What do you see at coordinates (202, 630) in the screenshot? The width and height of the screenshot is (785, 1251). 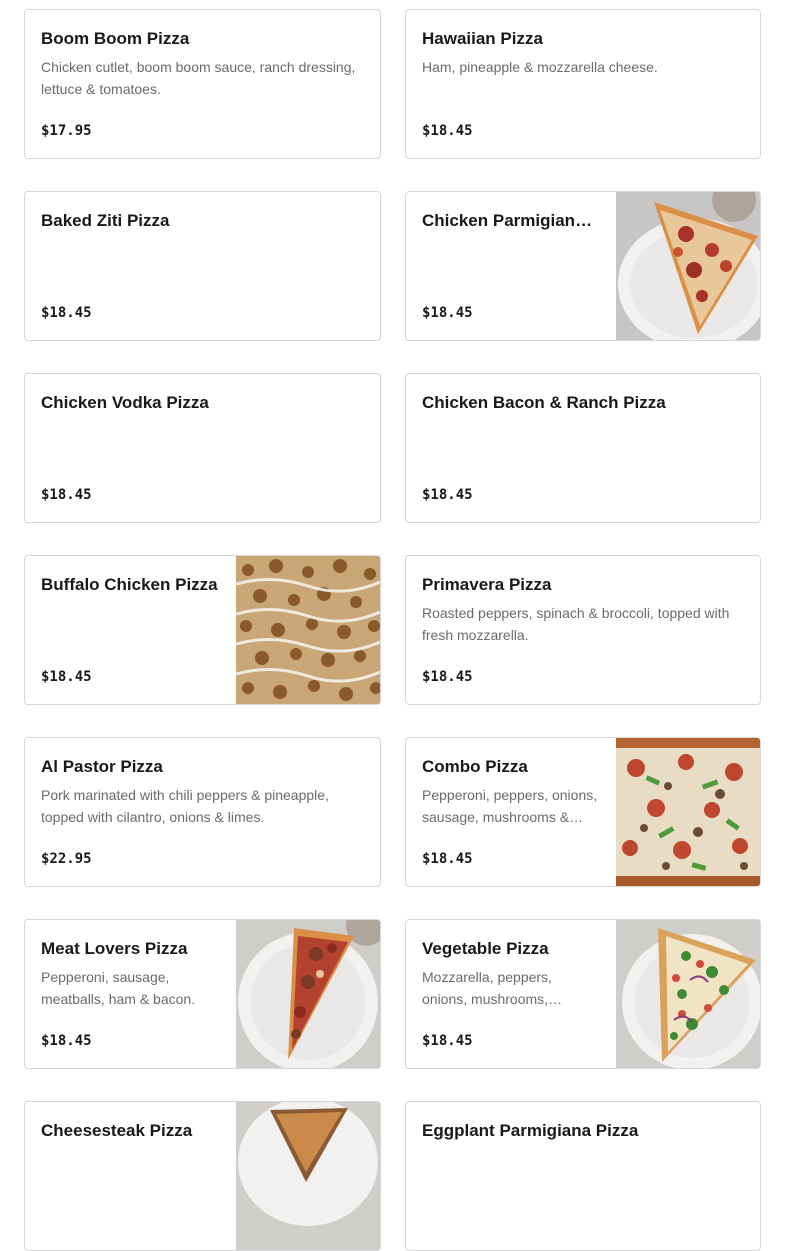 I see `menu-item-card: Buffalo Chicken Pizza $18.45` at bounding box center [202, 630].